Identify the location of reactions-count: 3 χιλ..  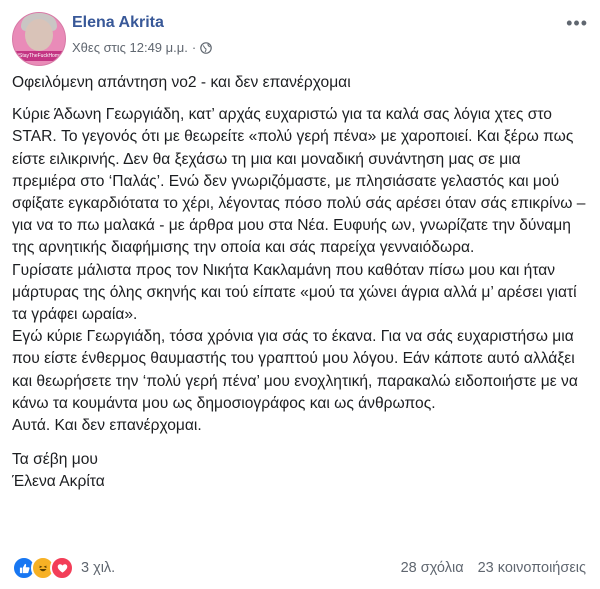
(98, 568).